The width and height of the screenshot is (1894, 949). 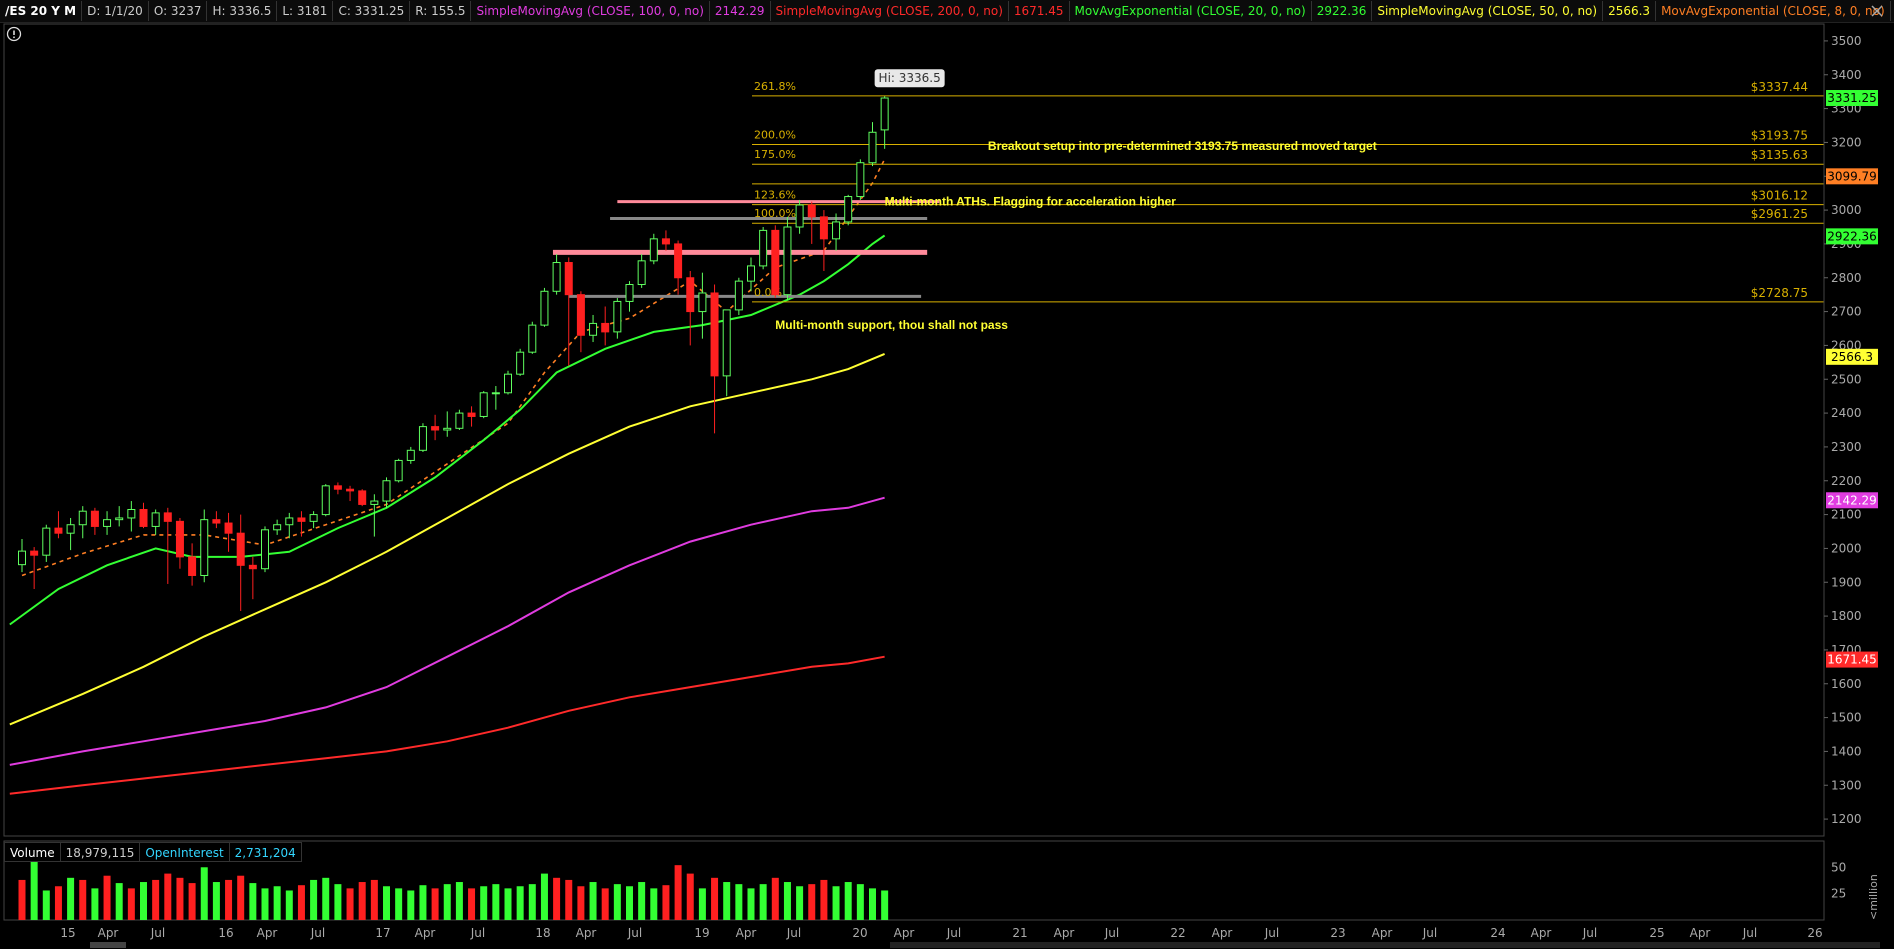 What do you see at coordinates (775, 195) in the screenshot?
I see `fib-pct-4: 123.6%` at bounding box center [775, 195].